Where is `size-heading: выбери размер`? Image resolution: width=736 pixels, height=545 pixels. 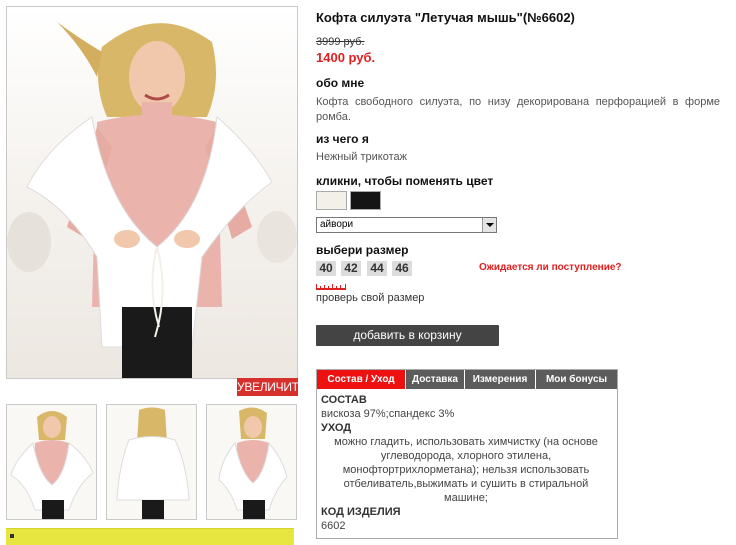
size-heading: выбери размер is located at coordinates (362, 250).